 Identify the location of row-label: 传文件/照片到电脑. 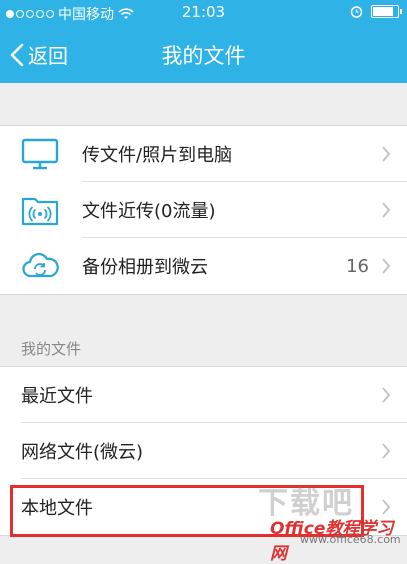
(157, 155).